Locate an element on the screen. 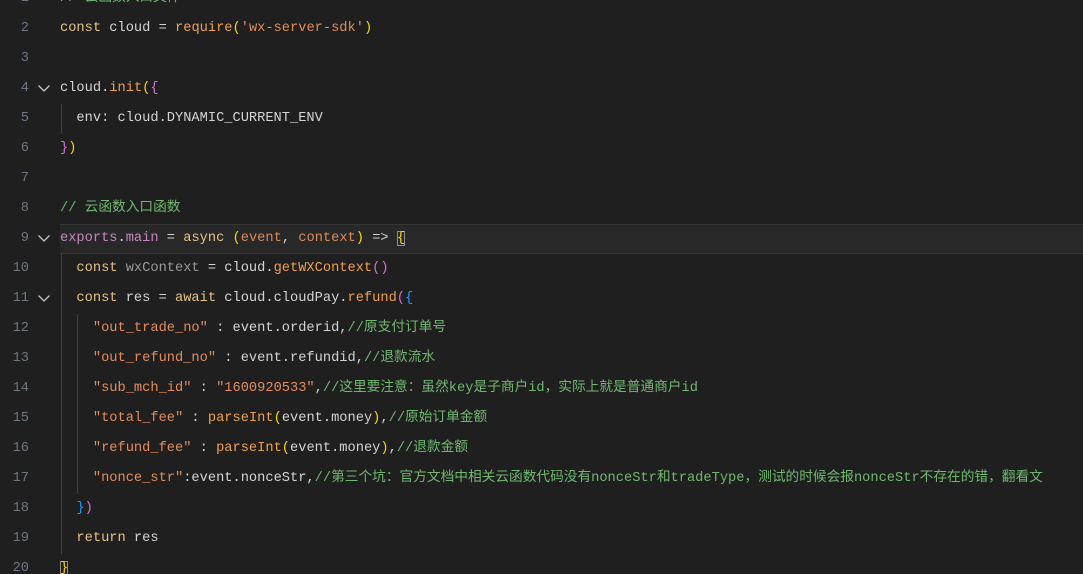  code-line: 18 }) is located at coordinates (541, 509).